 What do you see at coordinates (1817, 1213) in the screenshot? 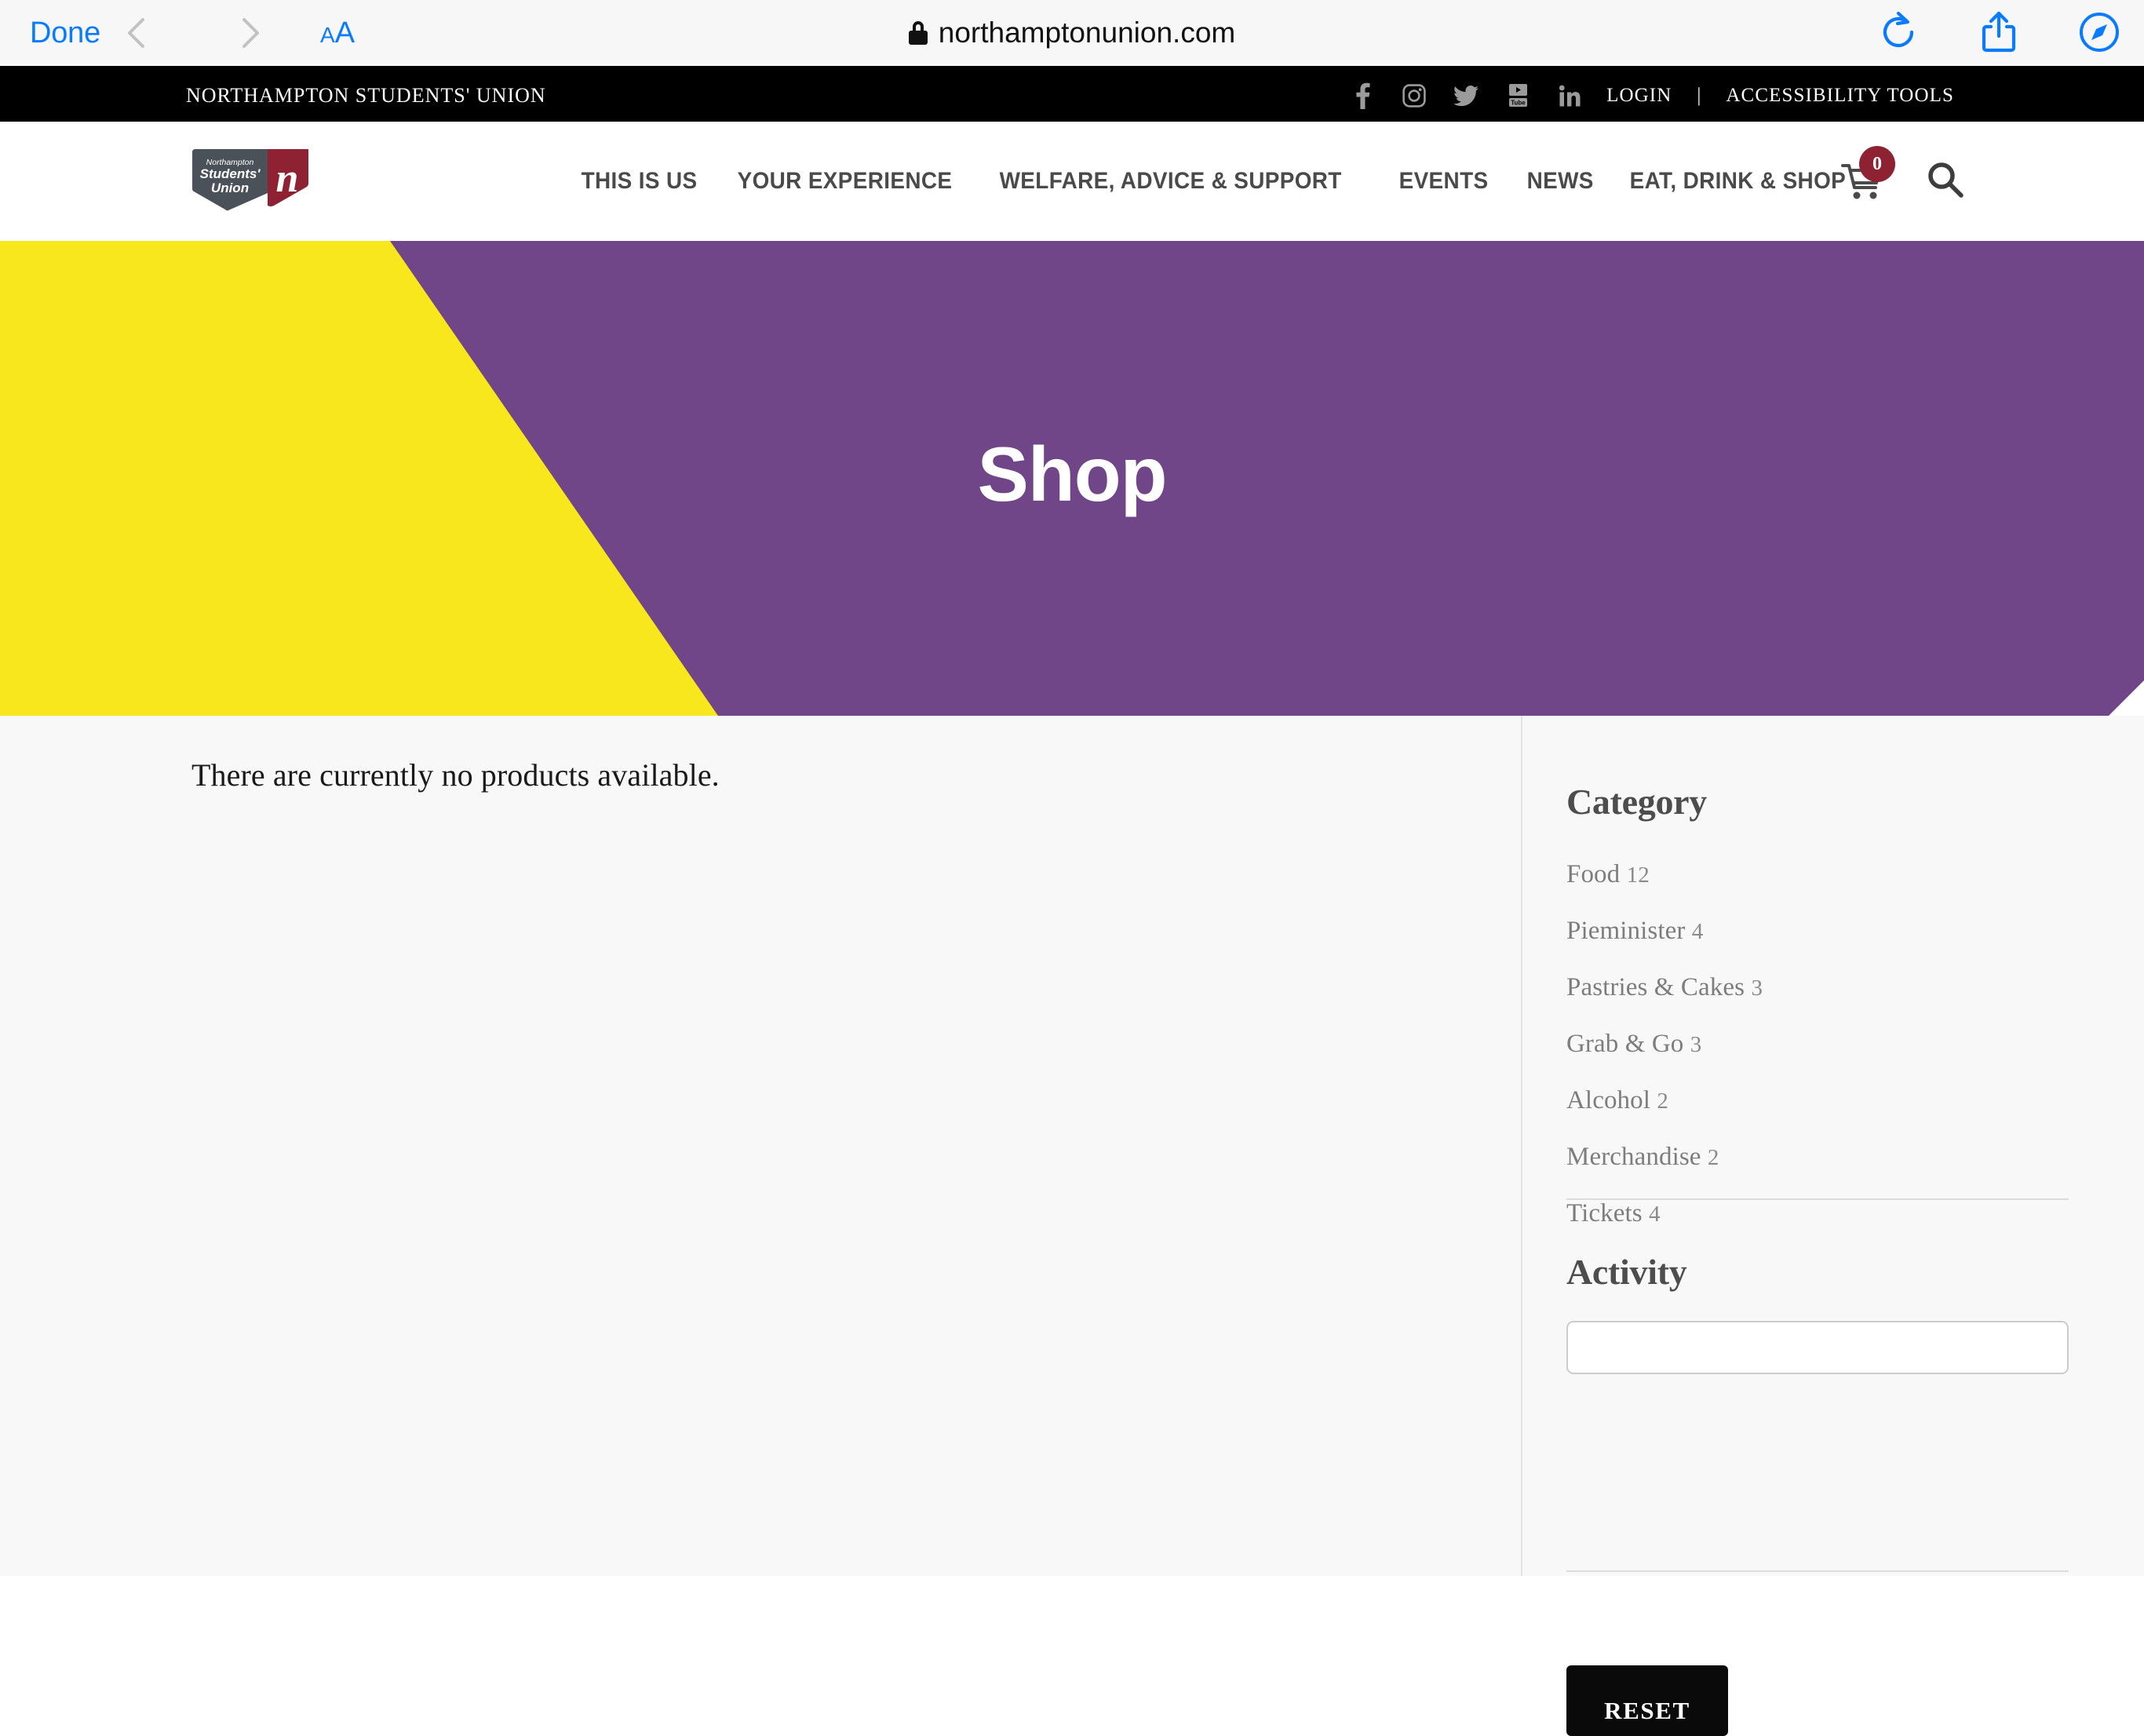
I see `category-item-tickets: Tickets 4` at bounding box center [1817, 1213].